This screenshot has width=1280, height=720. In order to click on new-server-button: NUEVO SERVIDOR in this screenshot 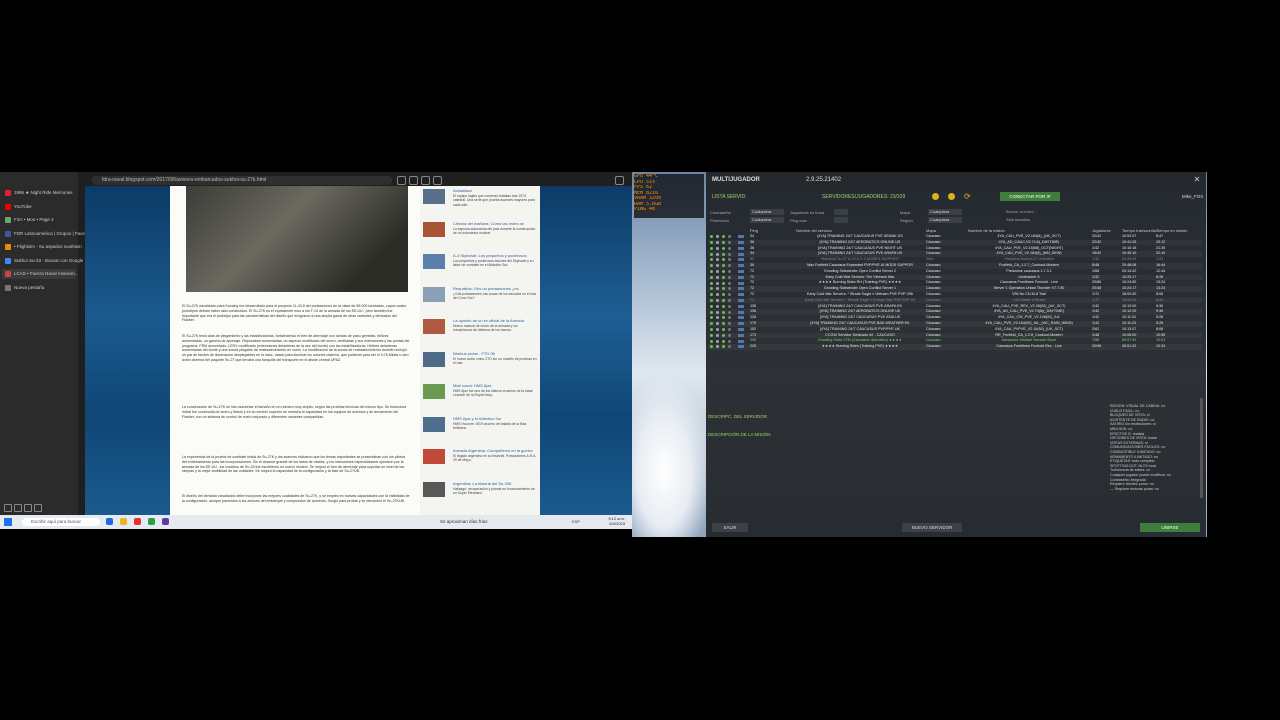, I will do `click(932, 527)`.